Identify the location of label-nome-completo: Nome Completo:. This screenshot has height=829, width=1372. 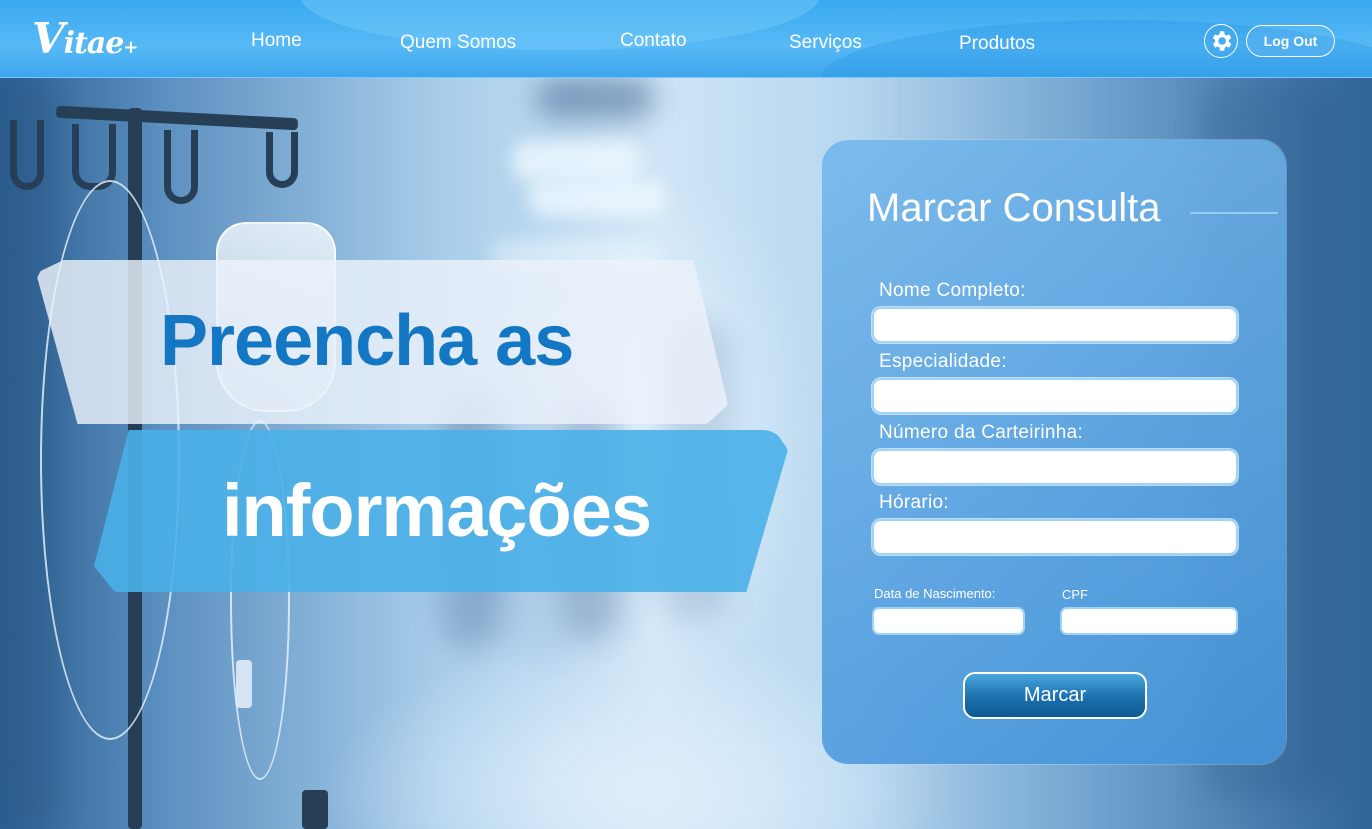
(952, 290).